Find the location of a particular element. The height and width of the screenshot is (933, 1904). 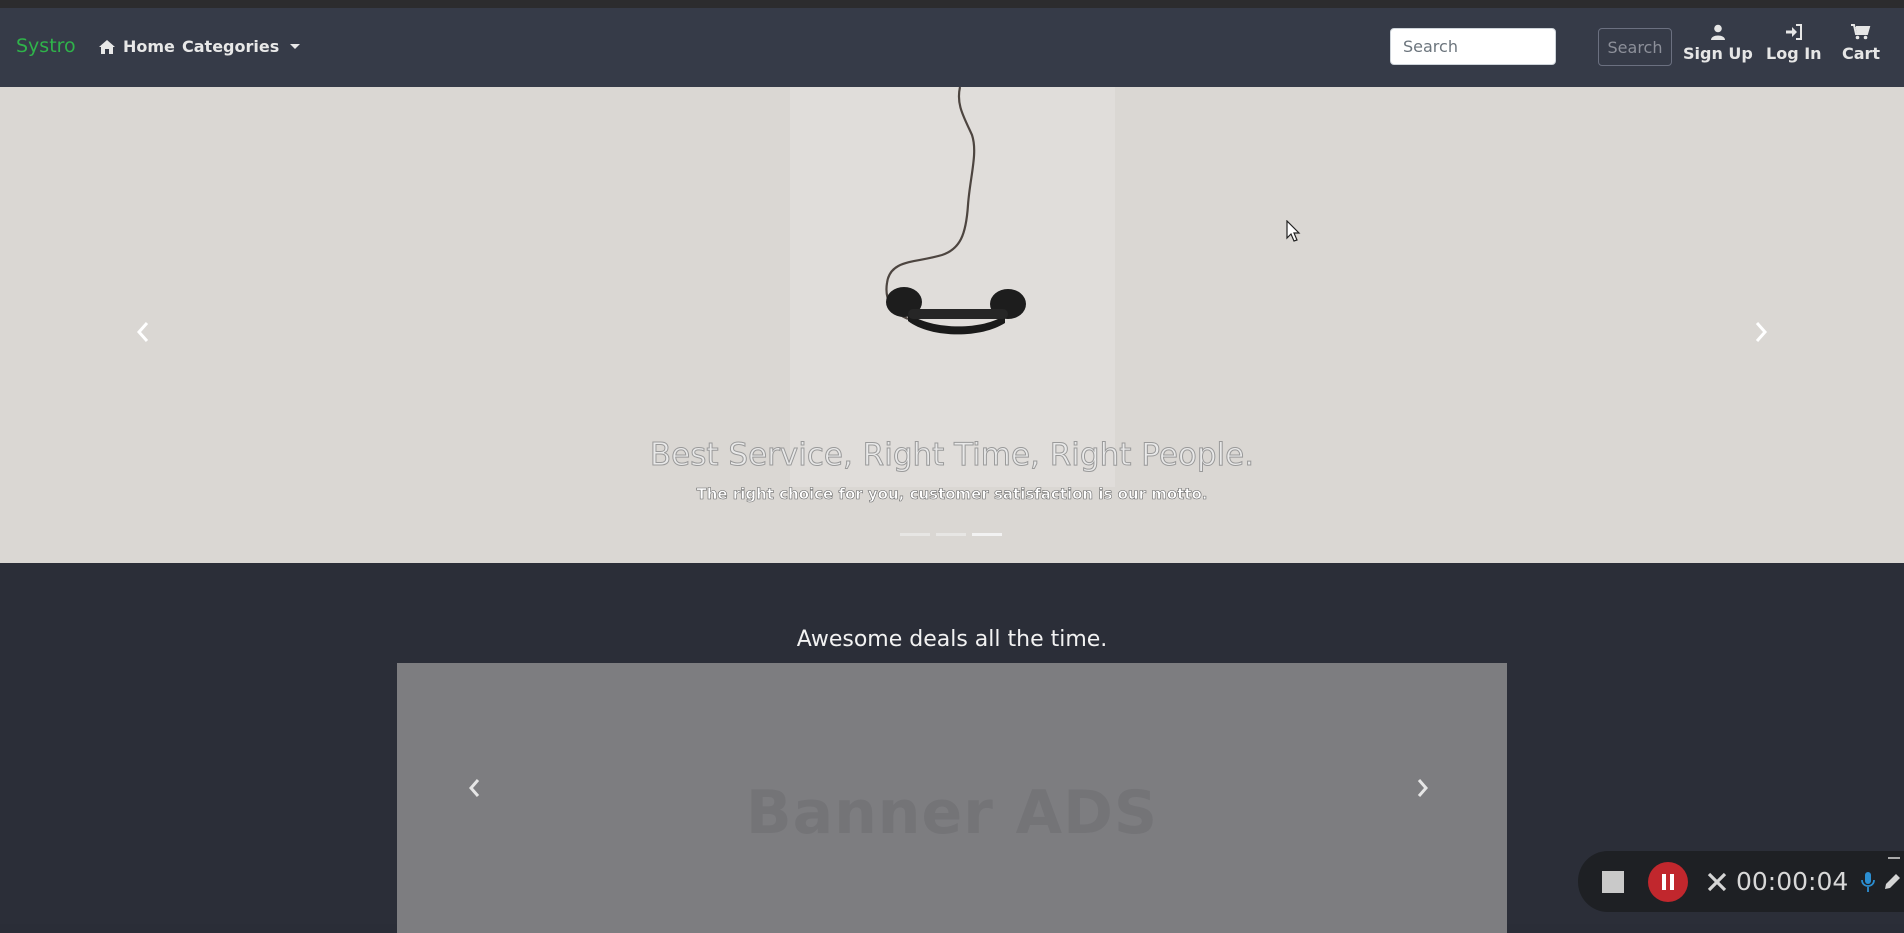

hero-prev-button is located at coordinates (143, 332).